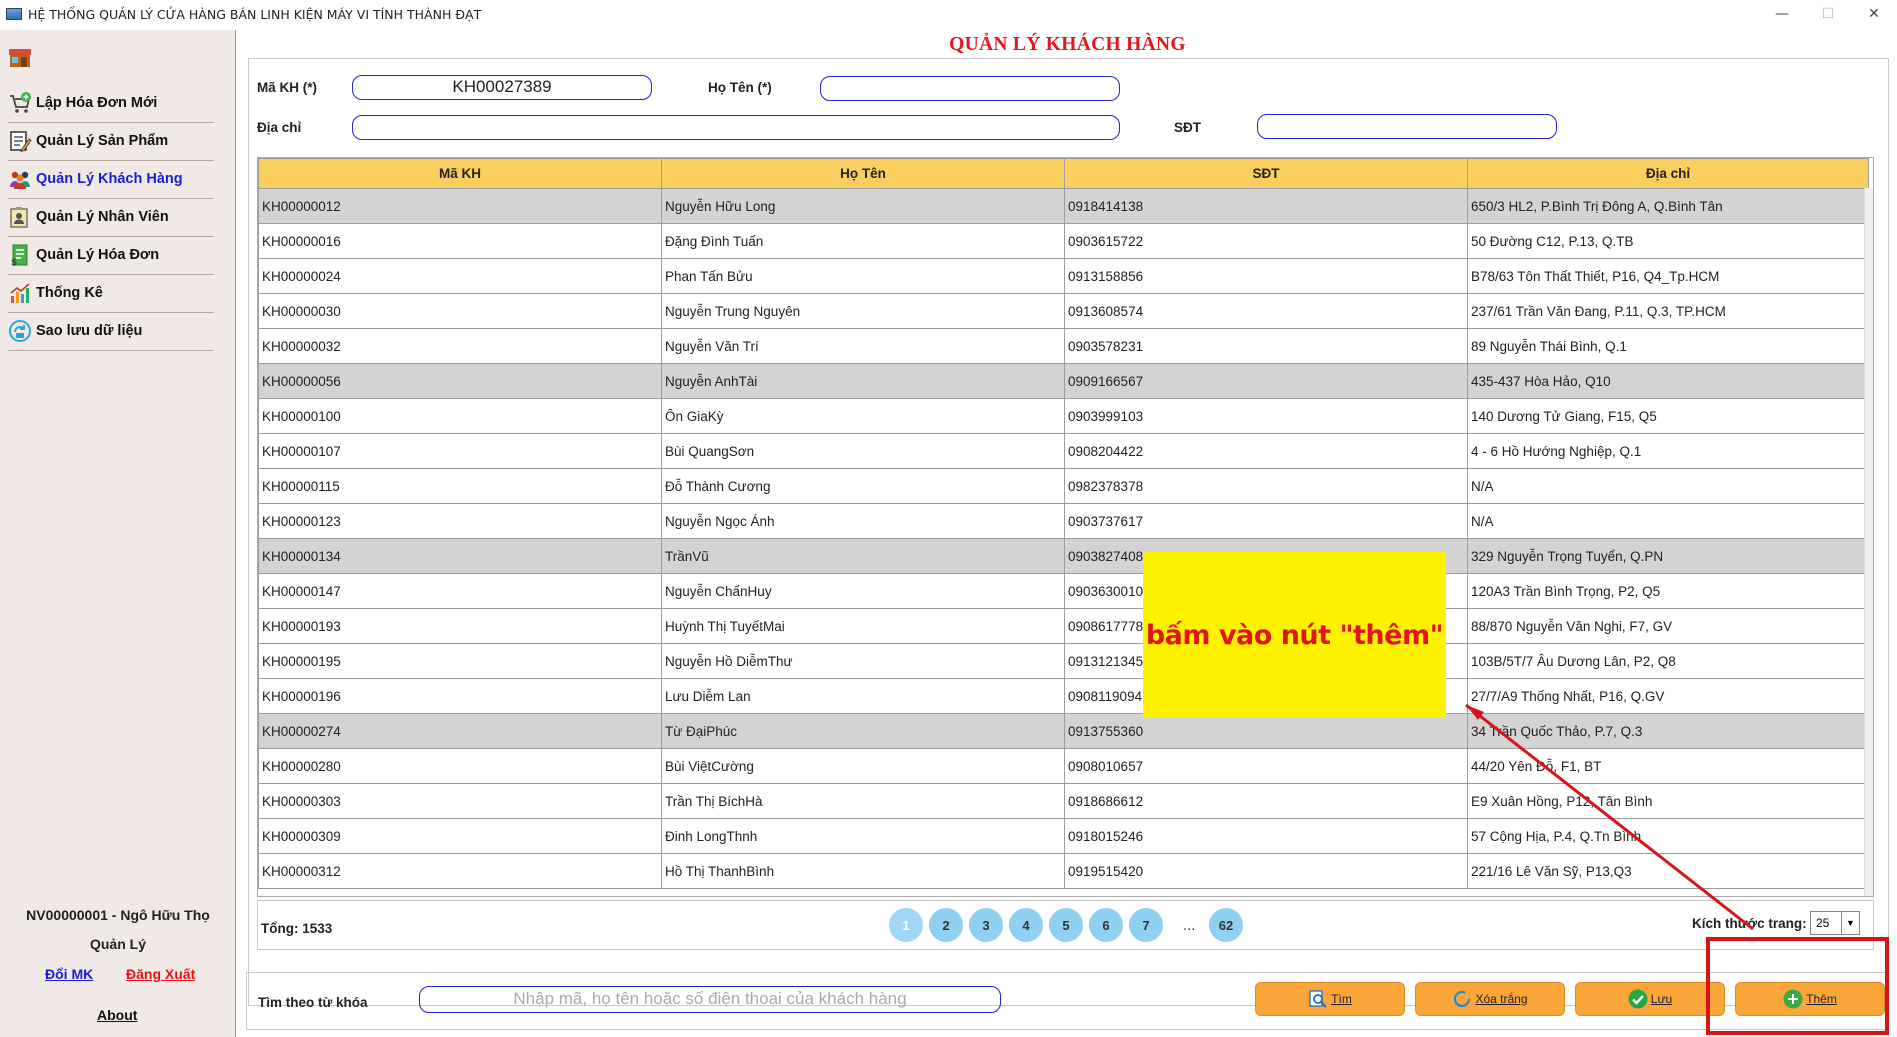 This screenshot has width=1897, height=1037. Describe the element at coordinates (863, 311) in the screenshot. I see `cell-name: Nguyễn Trung Nguyên` at that location.